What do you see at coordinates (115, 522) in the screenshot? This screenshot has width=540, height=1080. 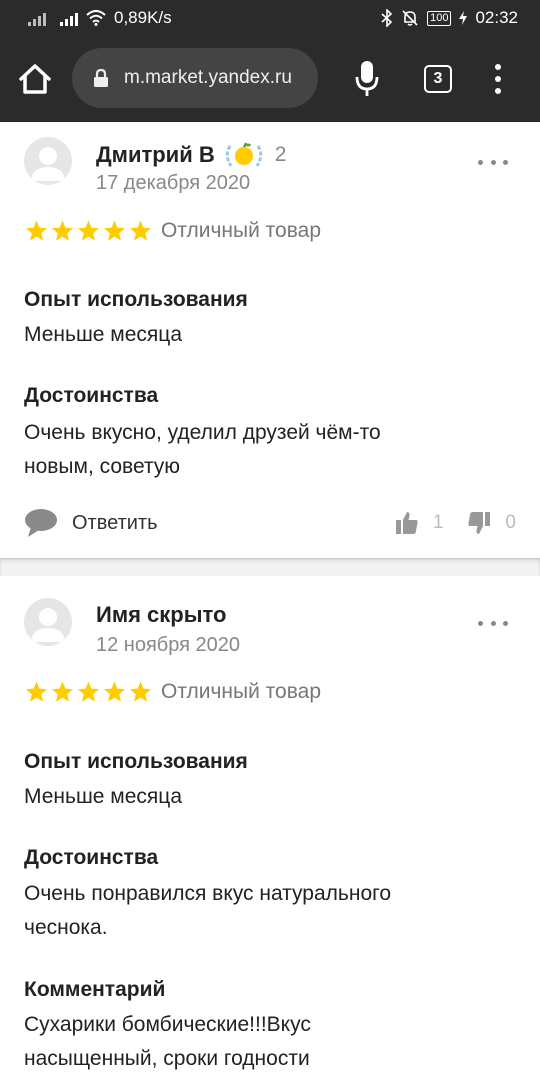 I see `reply-label: Ответить` at bounding box center [115, 522].